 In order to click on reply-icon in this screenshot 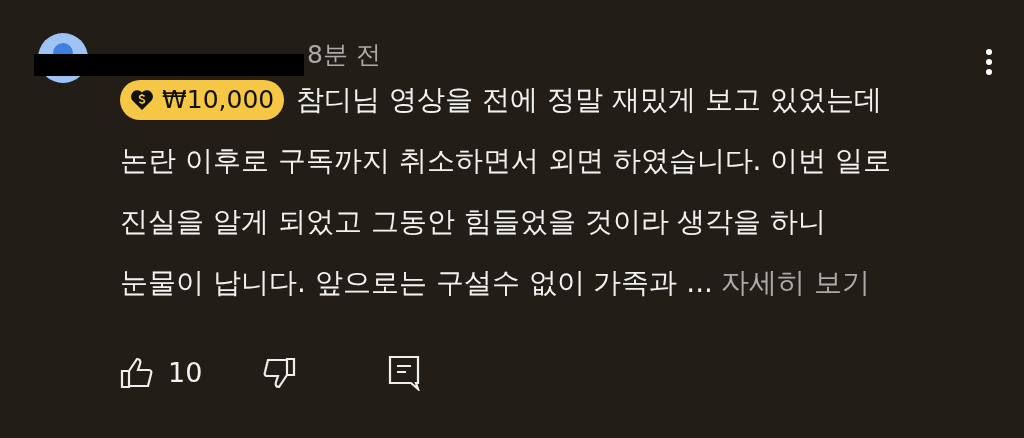, I will do `click(404, 373)`.